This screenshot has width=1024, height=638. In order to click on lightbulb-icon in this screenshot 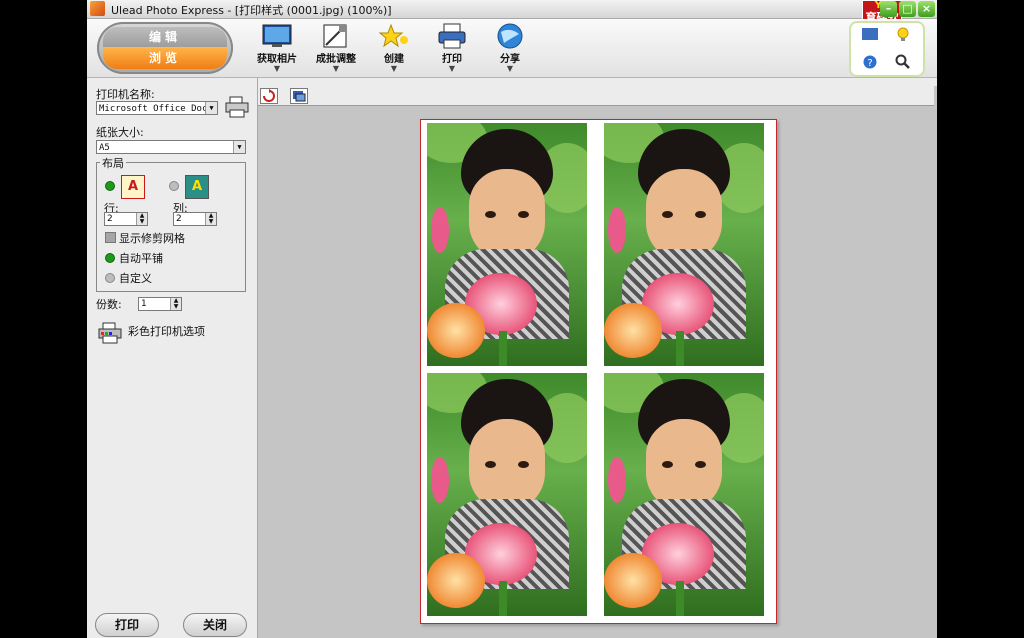, I will do `click(903, 34)`.